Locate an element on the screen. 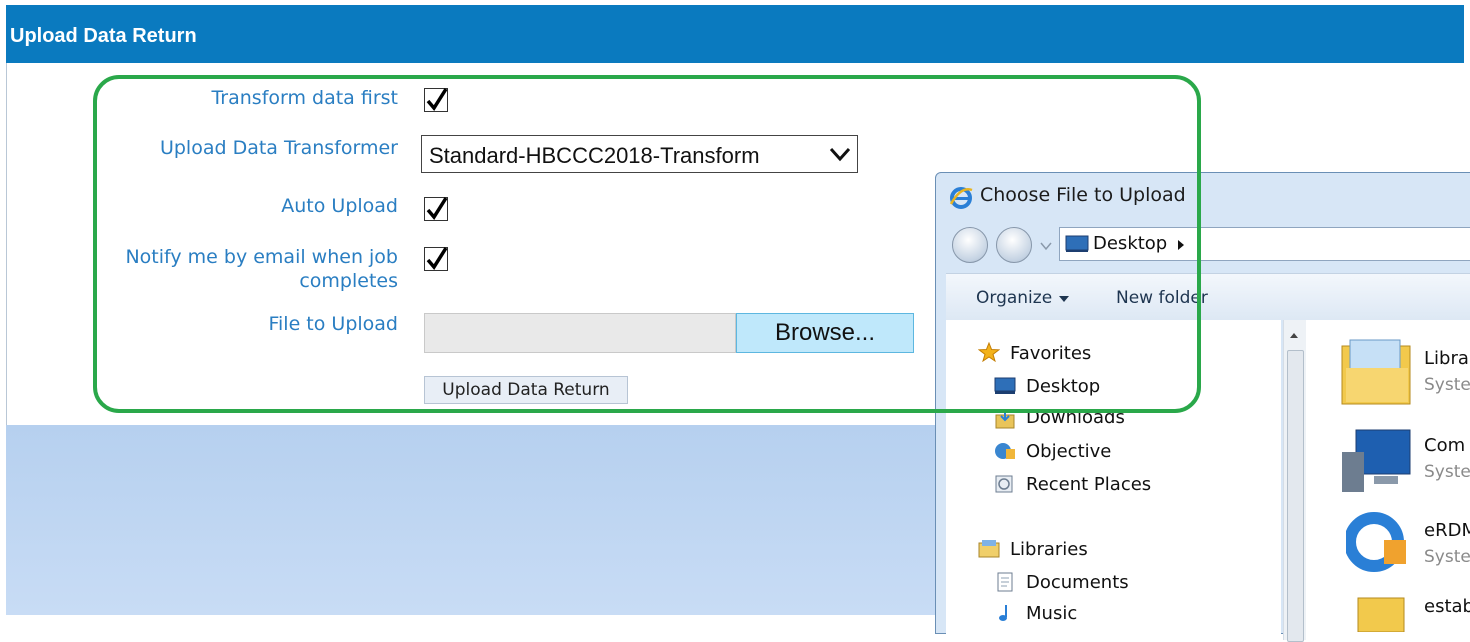 Image resolution: width=1470 pixels, height=642 pixels. nav-downloads: Downloads is located at coordinates (1075, 417).